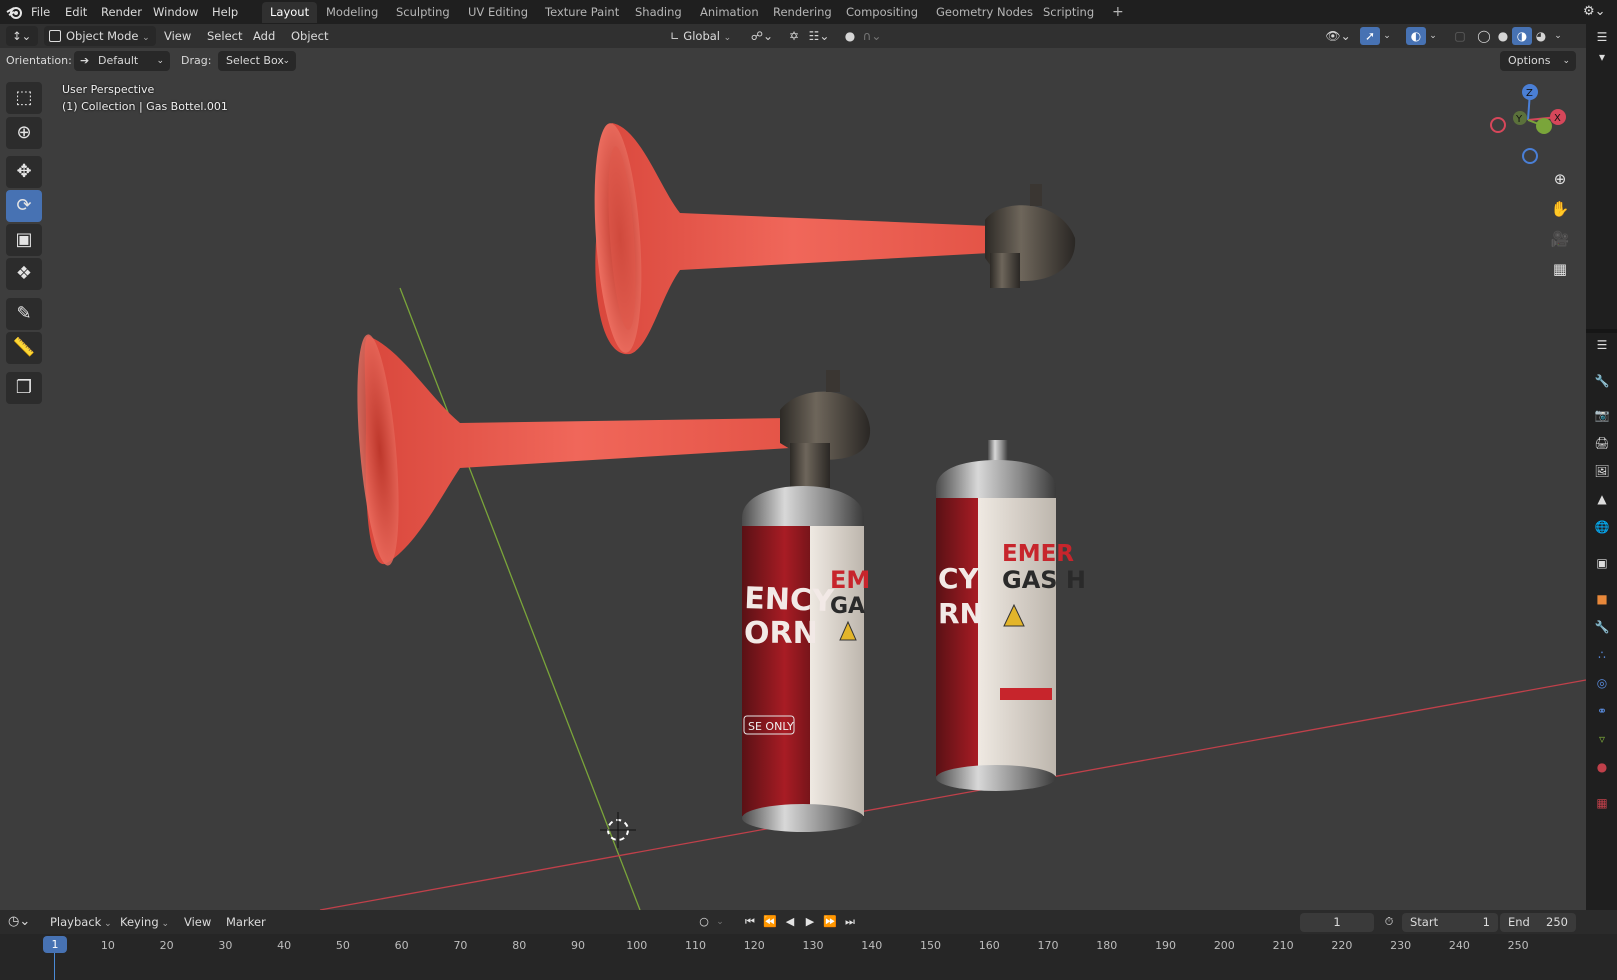 The image size is (1617, 980). What do you see at coordinates (225, 12) in the screenshot?
I see `menu-help: Help` at bounding box center [225, 12].